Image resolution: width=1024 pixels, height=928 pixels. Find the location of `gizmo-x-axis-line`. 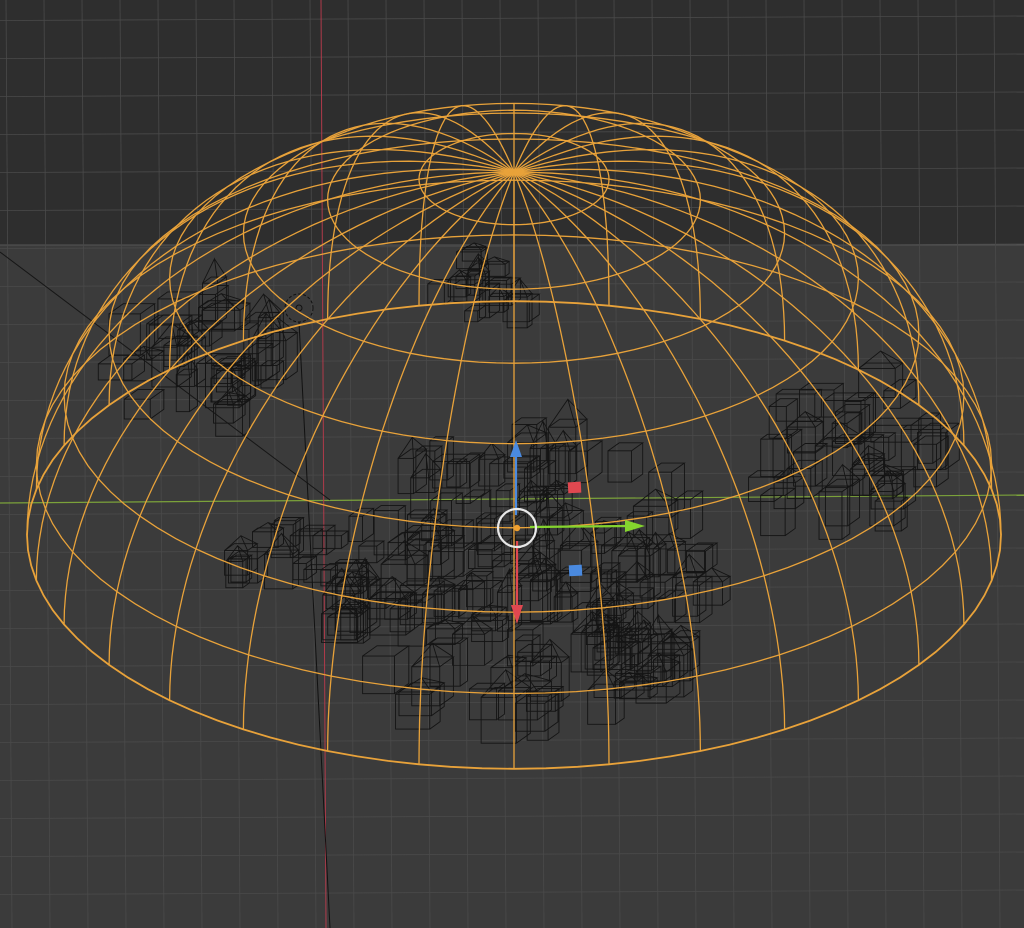

gizmo-x-axis-line is located at coordinates (579, 526).